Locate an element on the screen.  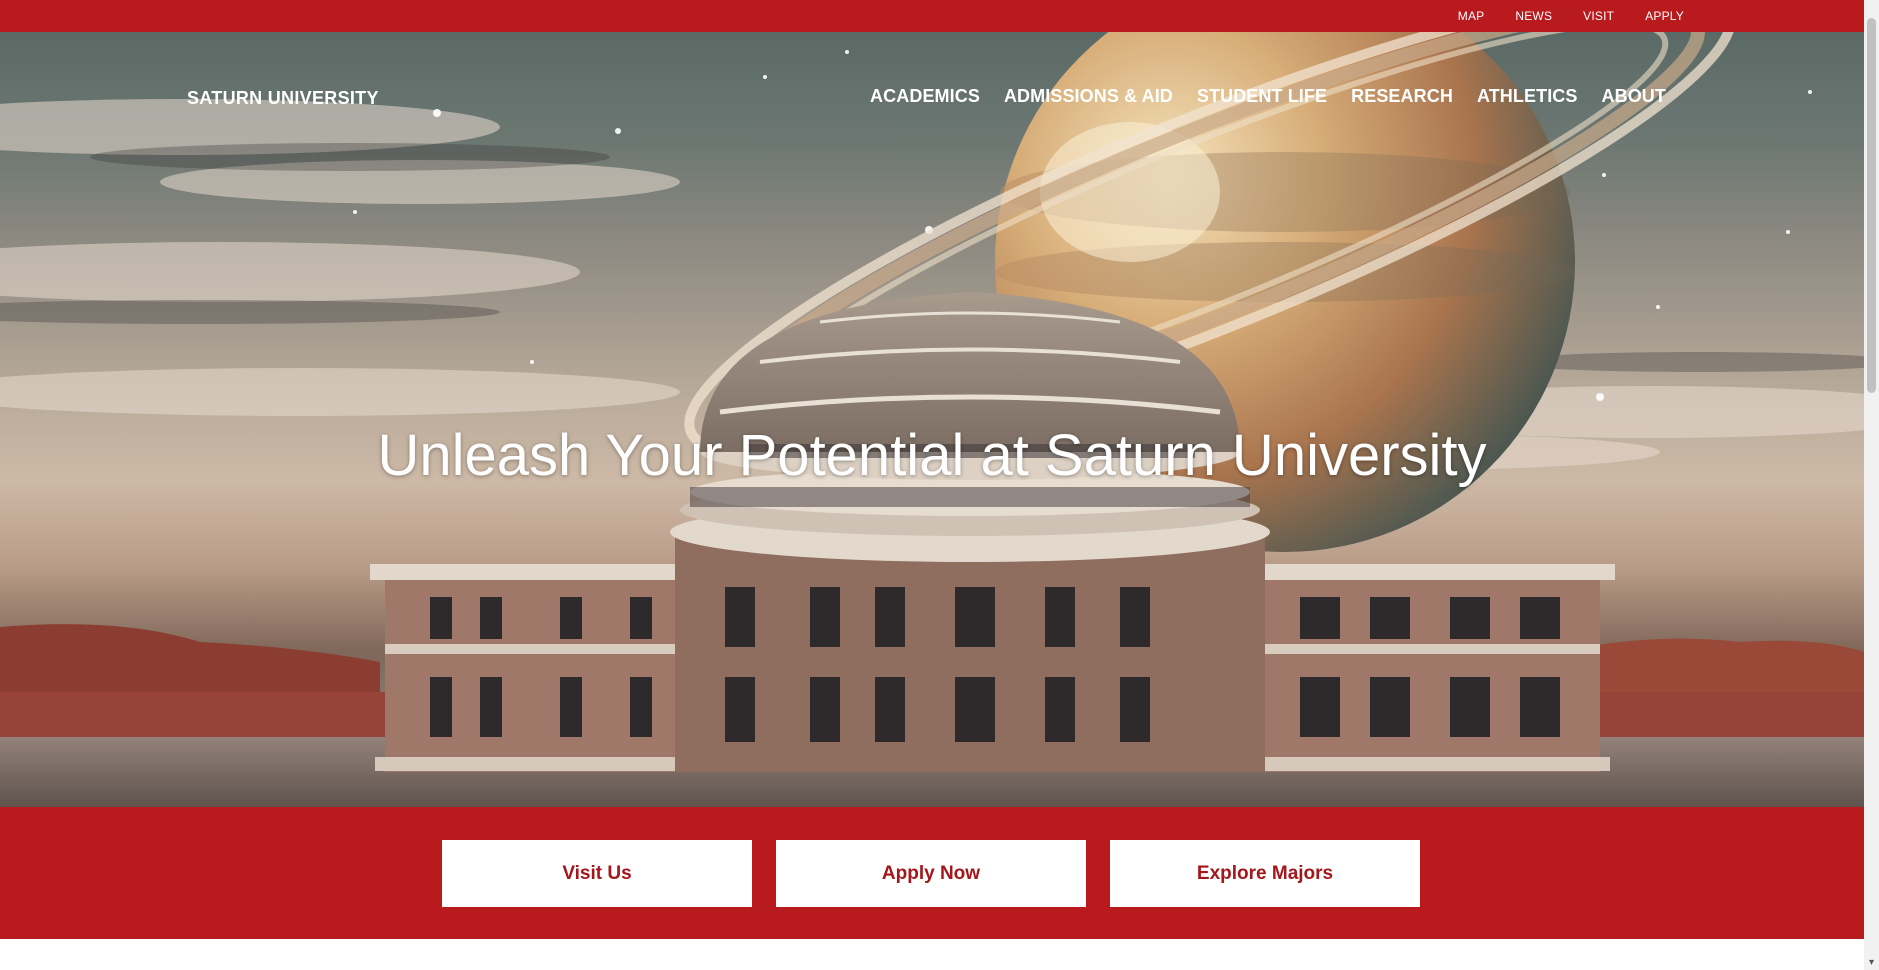
cta-band: Visit Us Apply Now Explore Majors is located at coordinates (932, 873).